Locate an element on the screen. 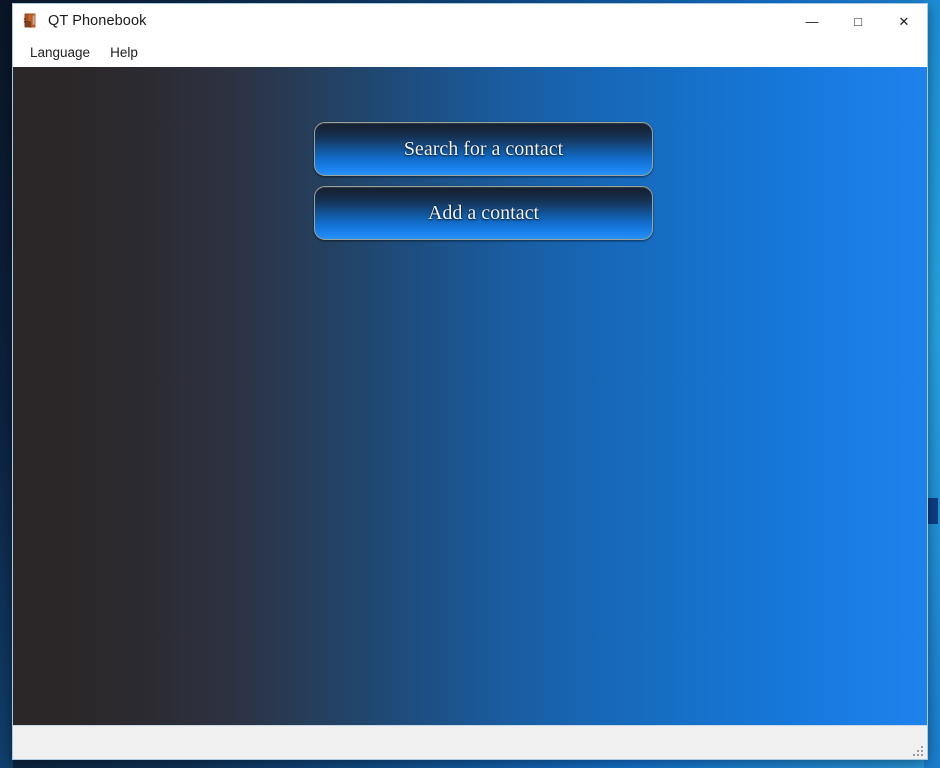  add-a-contact-label: Add a contact is located at coordinates (483, 212).